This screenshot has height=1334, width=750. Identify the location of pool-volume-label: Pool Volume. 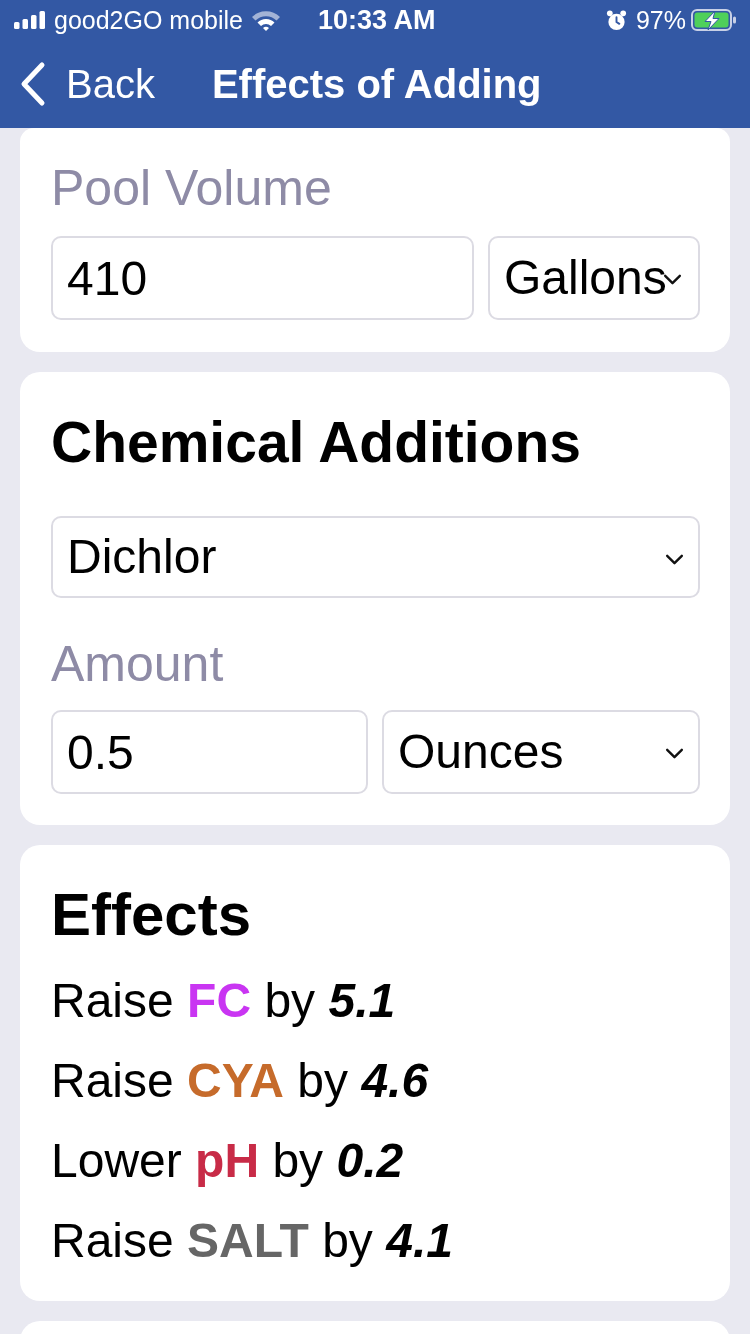
(192, 188).